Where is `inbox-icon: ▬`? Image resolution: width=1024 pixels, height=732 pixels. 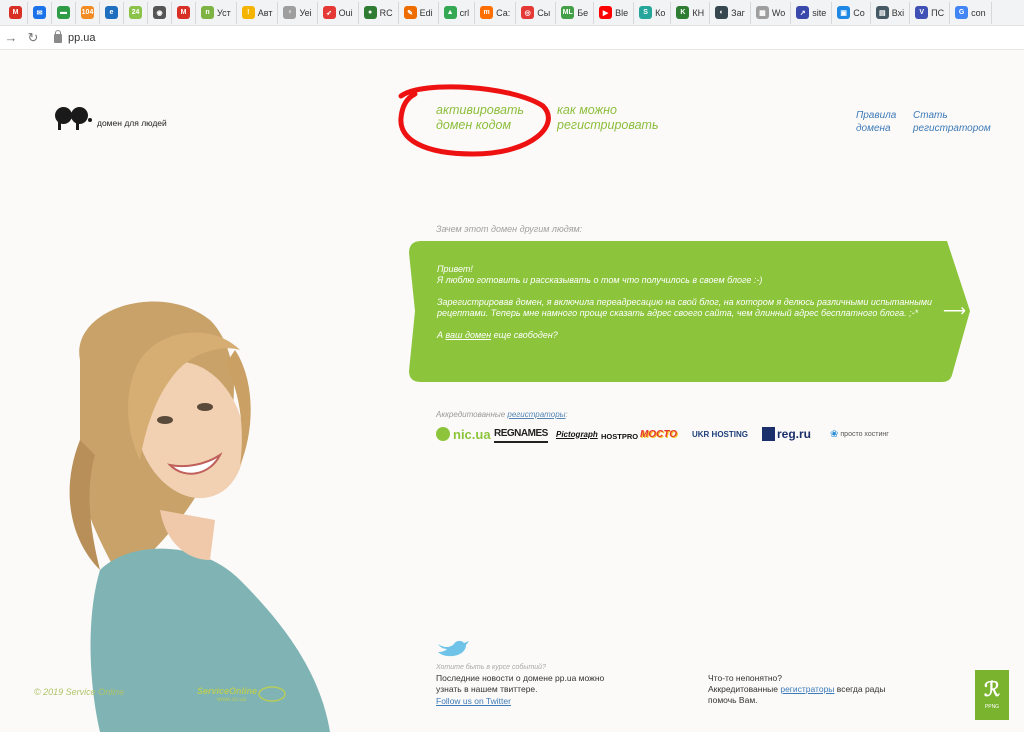
inbox-icon: ▬ is located at coordinates (63, 12).